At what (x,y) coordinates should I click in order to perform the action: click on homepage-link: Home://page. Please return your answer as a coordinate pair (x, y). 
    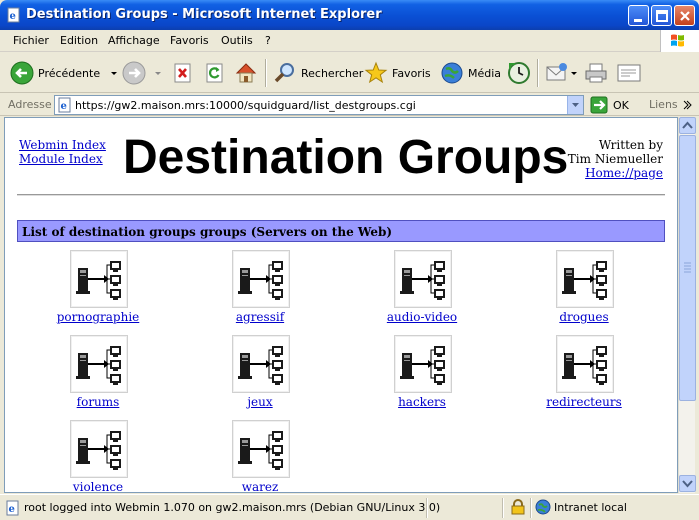
    Looking at the image, I should click on (615, 173).